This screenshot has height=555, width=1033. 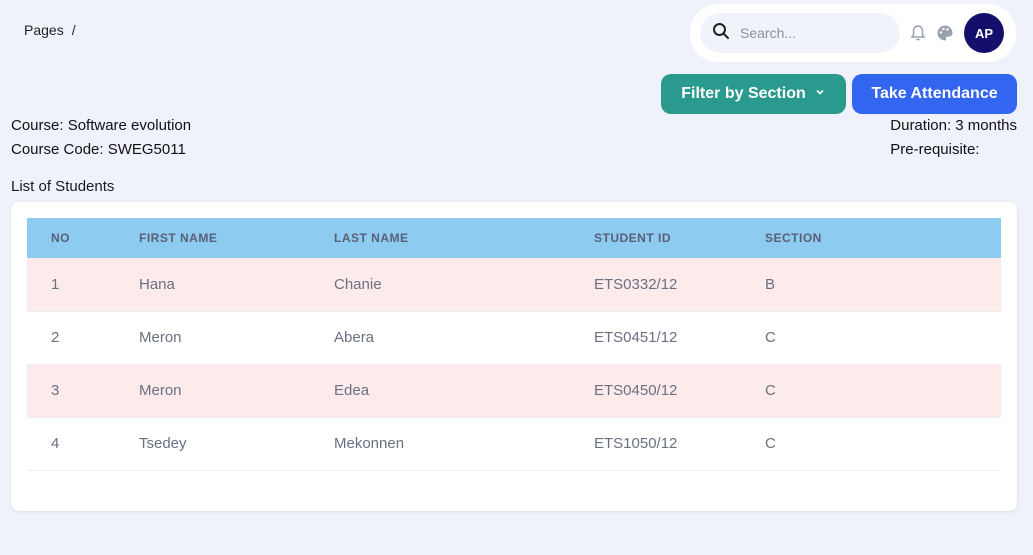 I want to click on cell-last-name: Mekonnen, so click(x=464, y=444).